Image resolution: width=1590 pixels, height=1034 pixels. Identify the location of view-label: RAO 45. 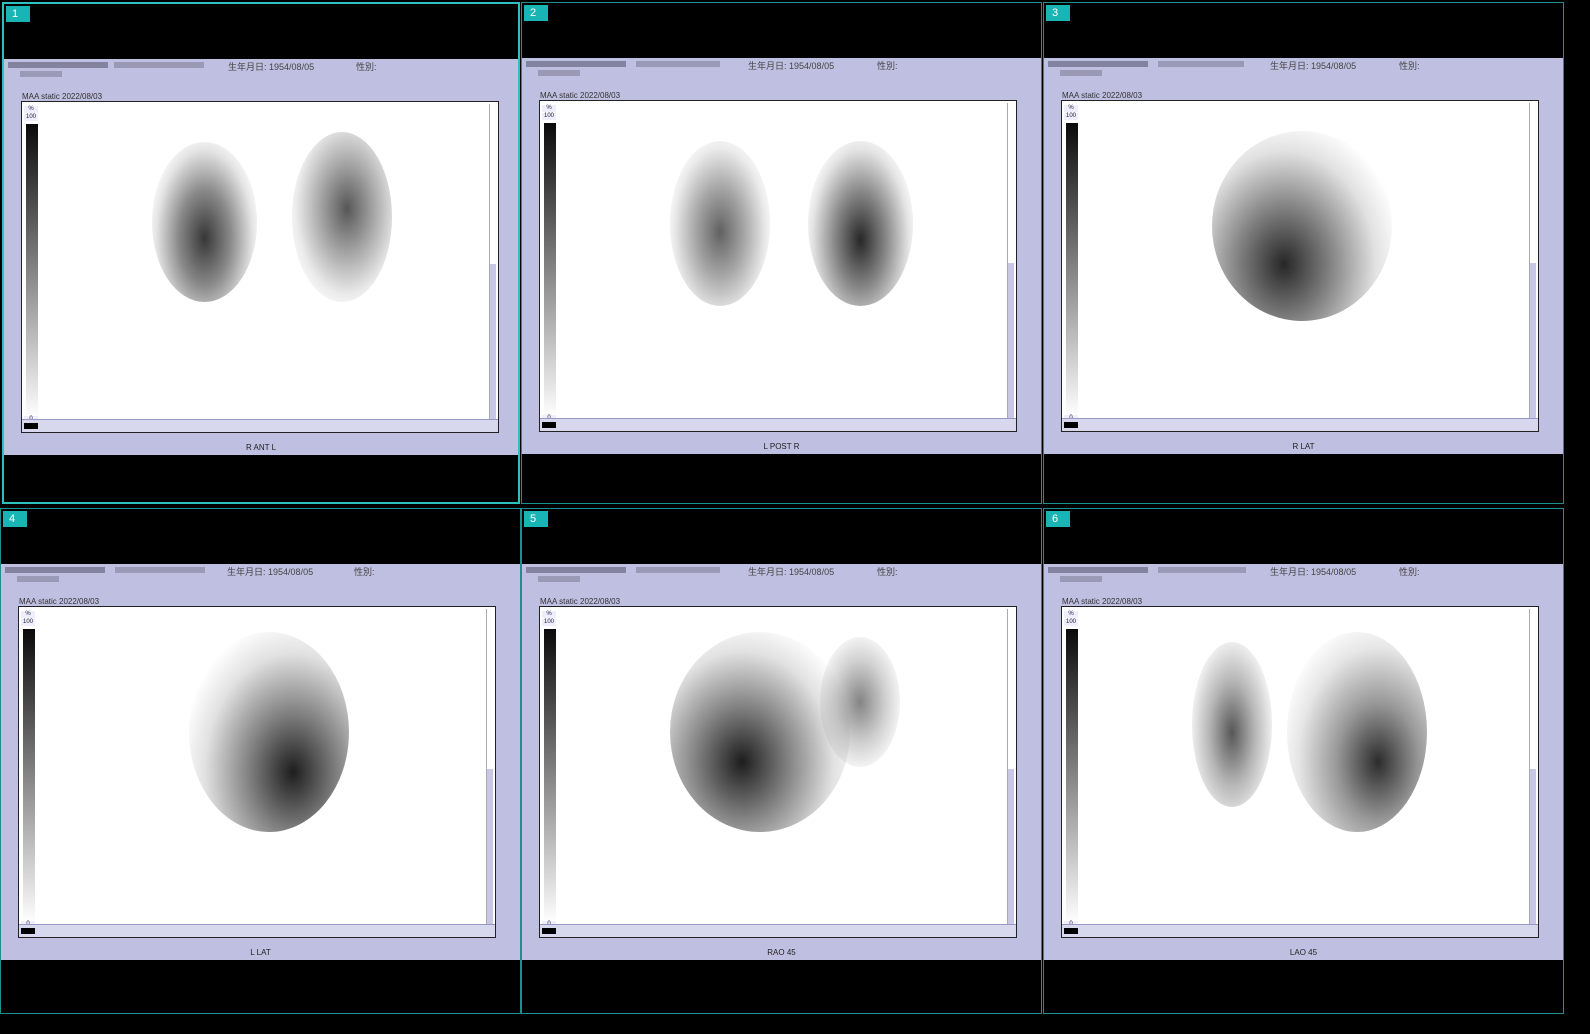
(781, 952).